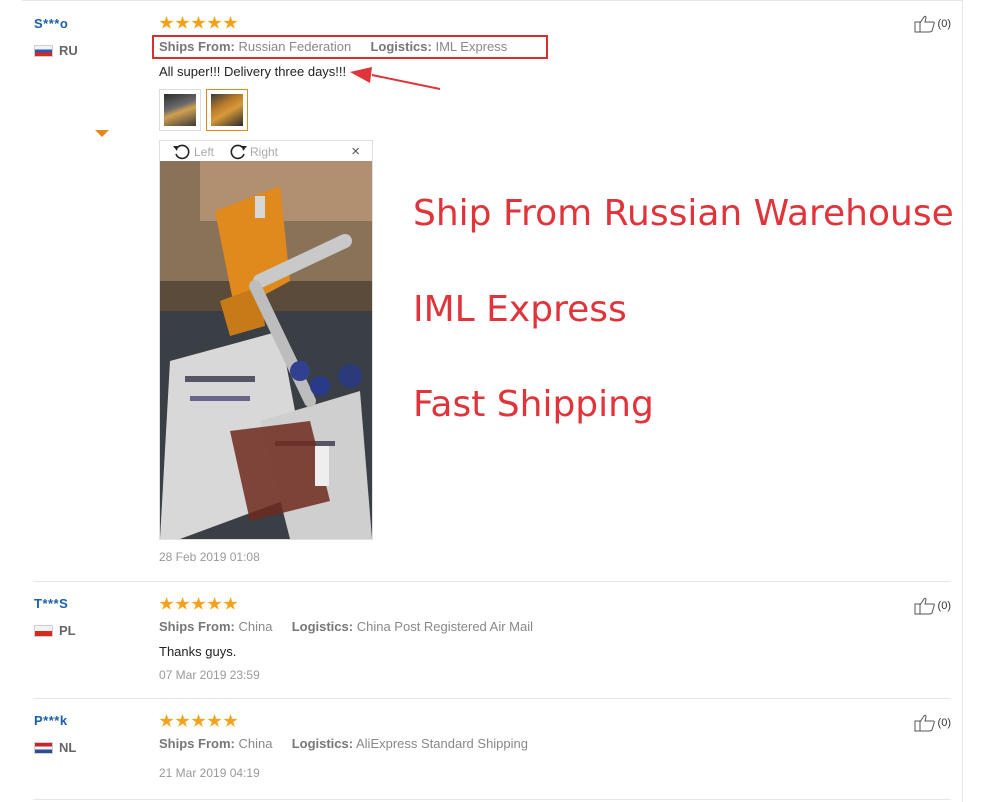 This screenshot has height=802, width=992. What do you see at coordinates (43, 747) in the screenshot?
I see `flag-nl-icon` at bounding box center [43, 747].